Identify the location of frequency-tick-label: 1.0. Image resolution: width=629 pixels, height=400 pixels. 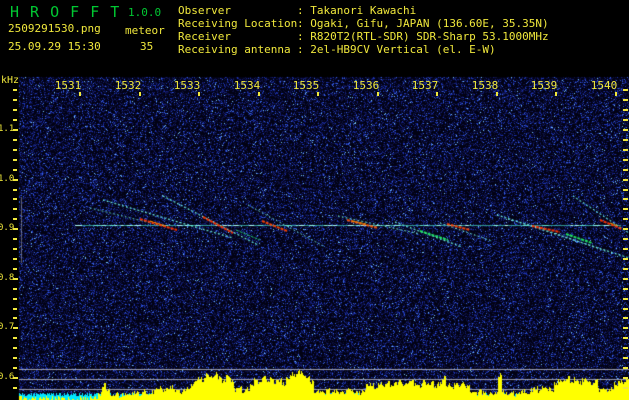
(7, 179).